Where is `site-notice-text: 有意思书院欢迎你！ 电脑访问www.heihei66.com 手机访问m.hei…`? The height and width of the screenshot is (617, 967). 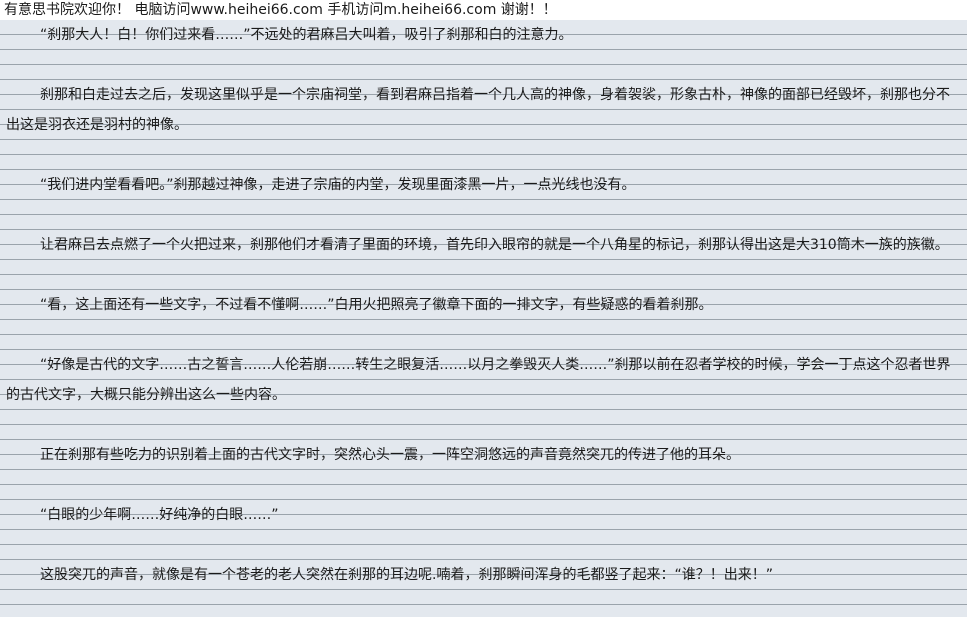 site-notice-text: 有意思书院欢迎你！ 电脑访问www.heihei66.com 手机访问m.hei… is located at coordinates (280, 10).